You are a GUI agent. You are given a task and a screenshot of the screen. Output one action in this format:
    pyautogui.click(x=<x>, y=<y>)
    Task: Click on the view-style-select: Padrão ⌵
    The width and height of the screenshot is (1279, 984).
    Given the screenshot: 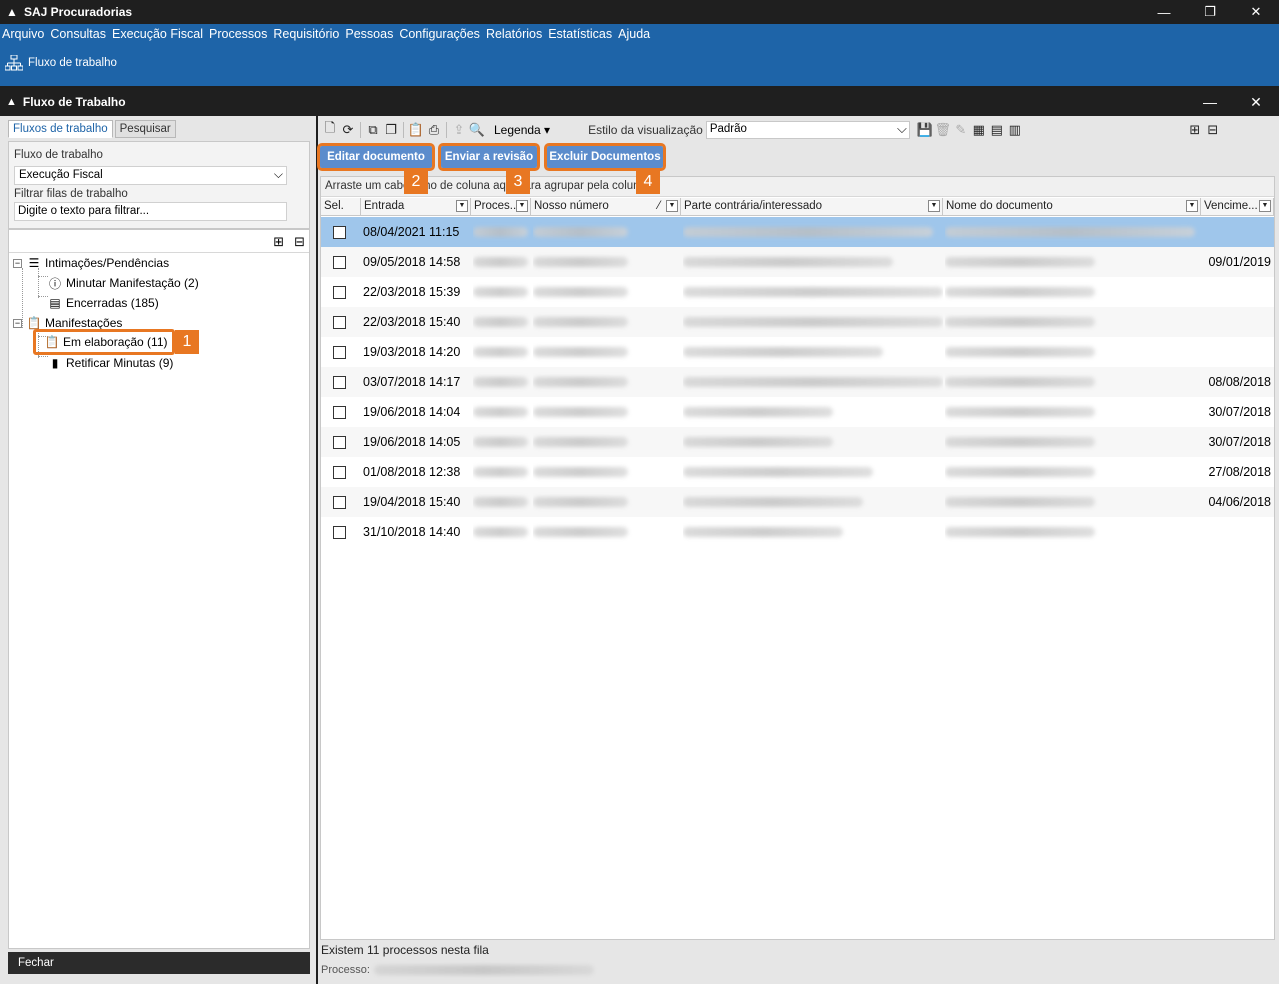 What is the action you would take?
    pyautogui.click(x=807, y=130)
    